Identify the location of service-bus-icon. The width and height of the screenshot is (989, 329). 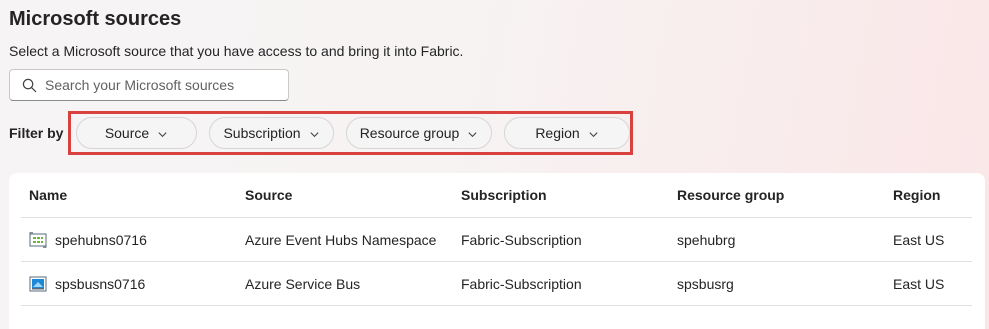
(38, 283).